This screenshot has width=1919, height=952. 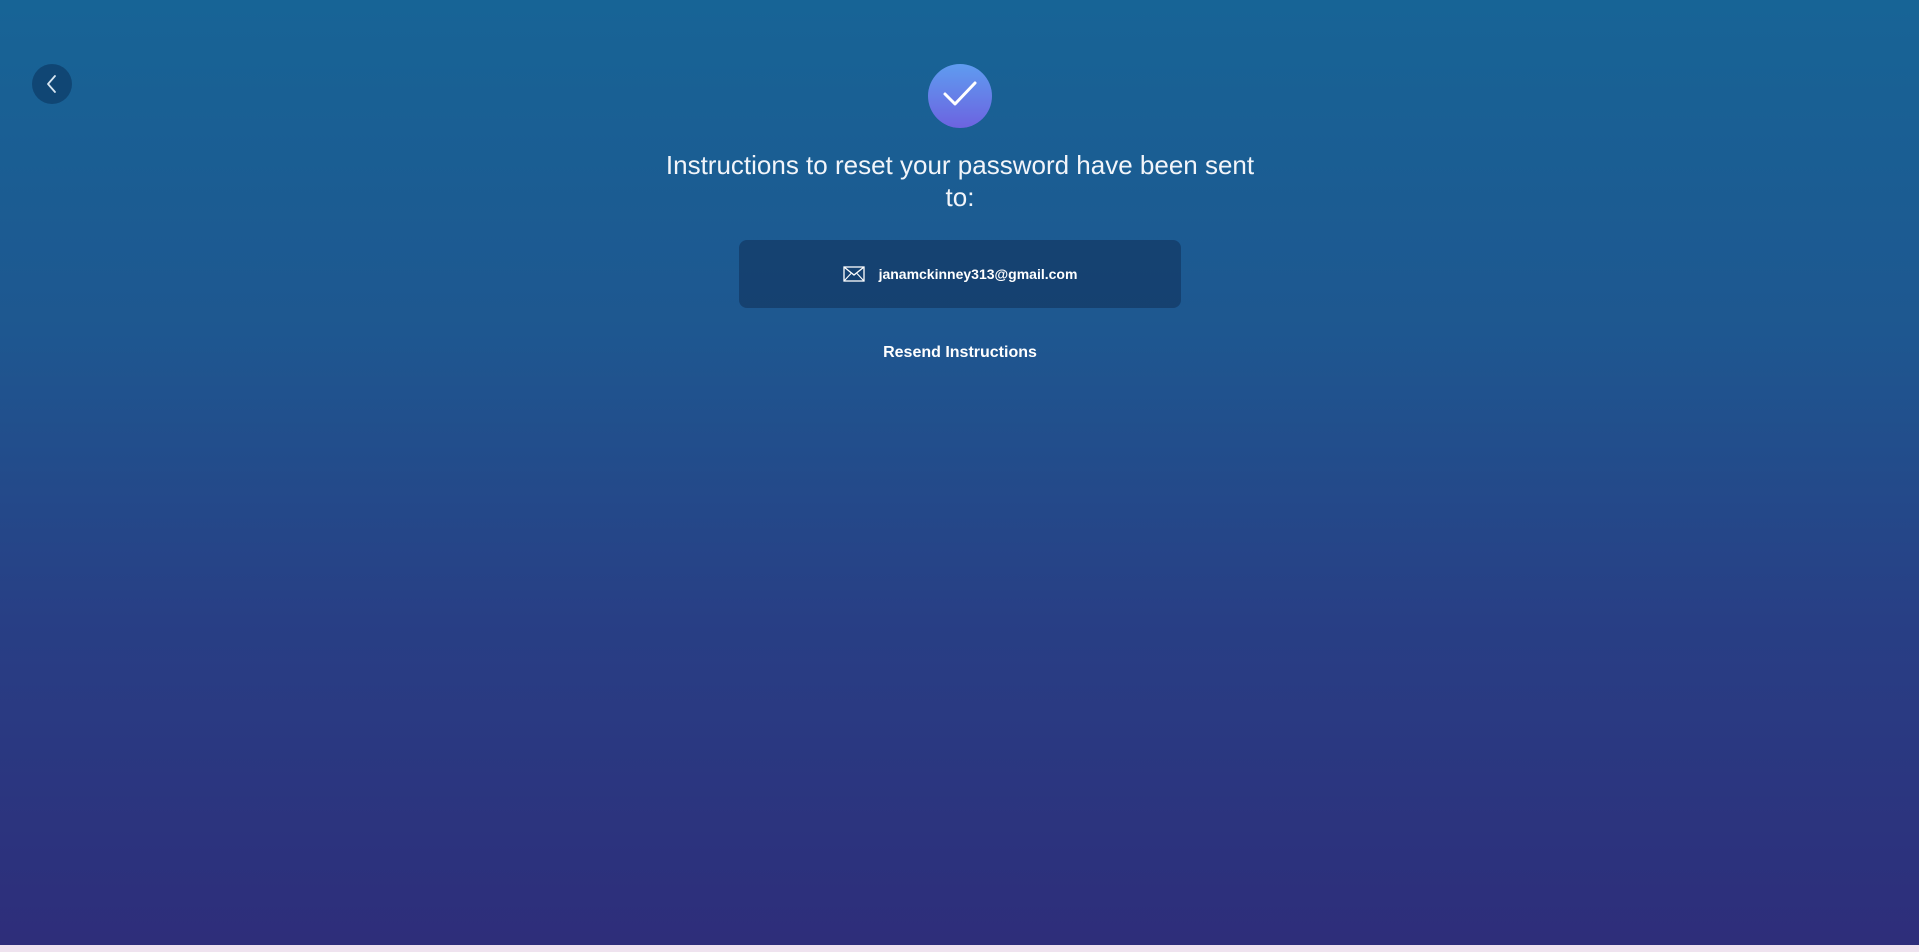 I want to click on resend-instructions-button: Resend Instructions, so click(x=960, y=353).